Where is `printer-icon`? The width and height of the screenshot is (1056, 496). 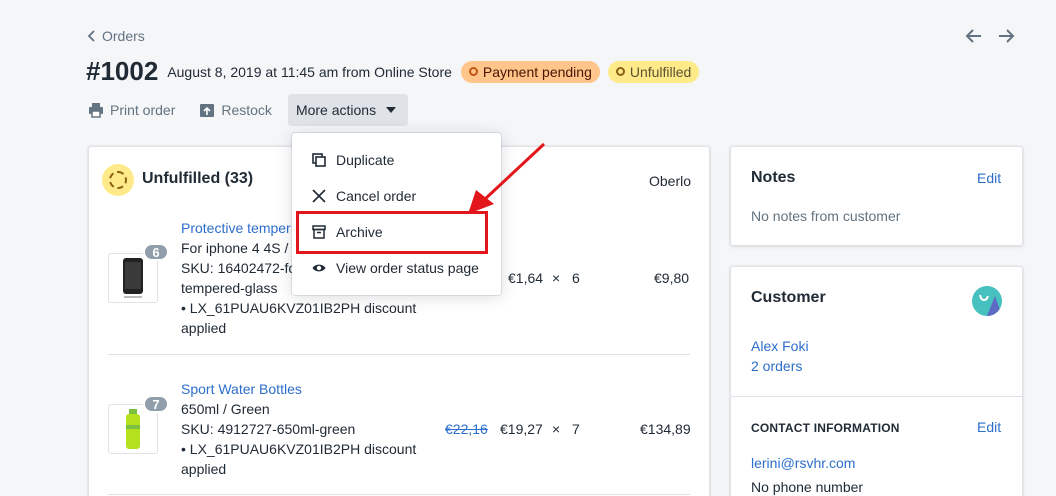 printer-icon is located at coordinates (96, 110).